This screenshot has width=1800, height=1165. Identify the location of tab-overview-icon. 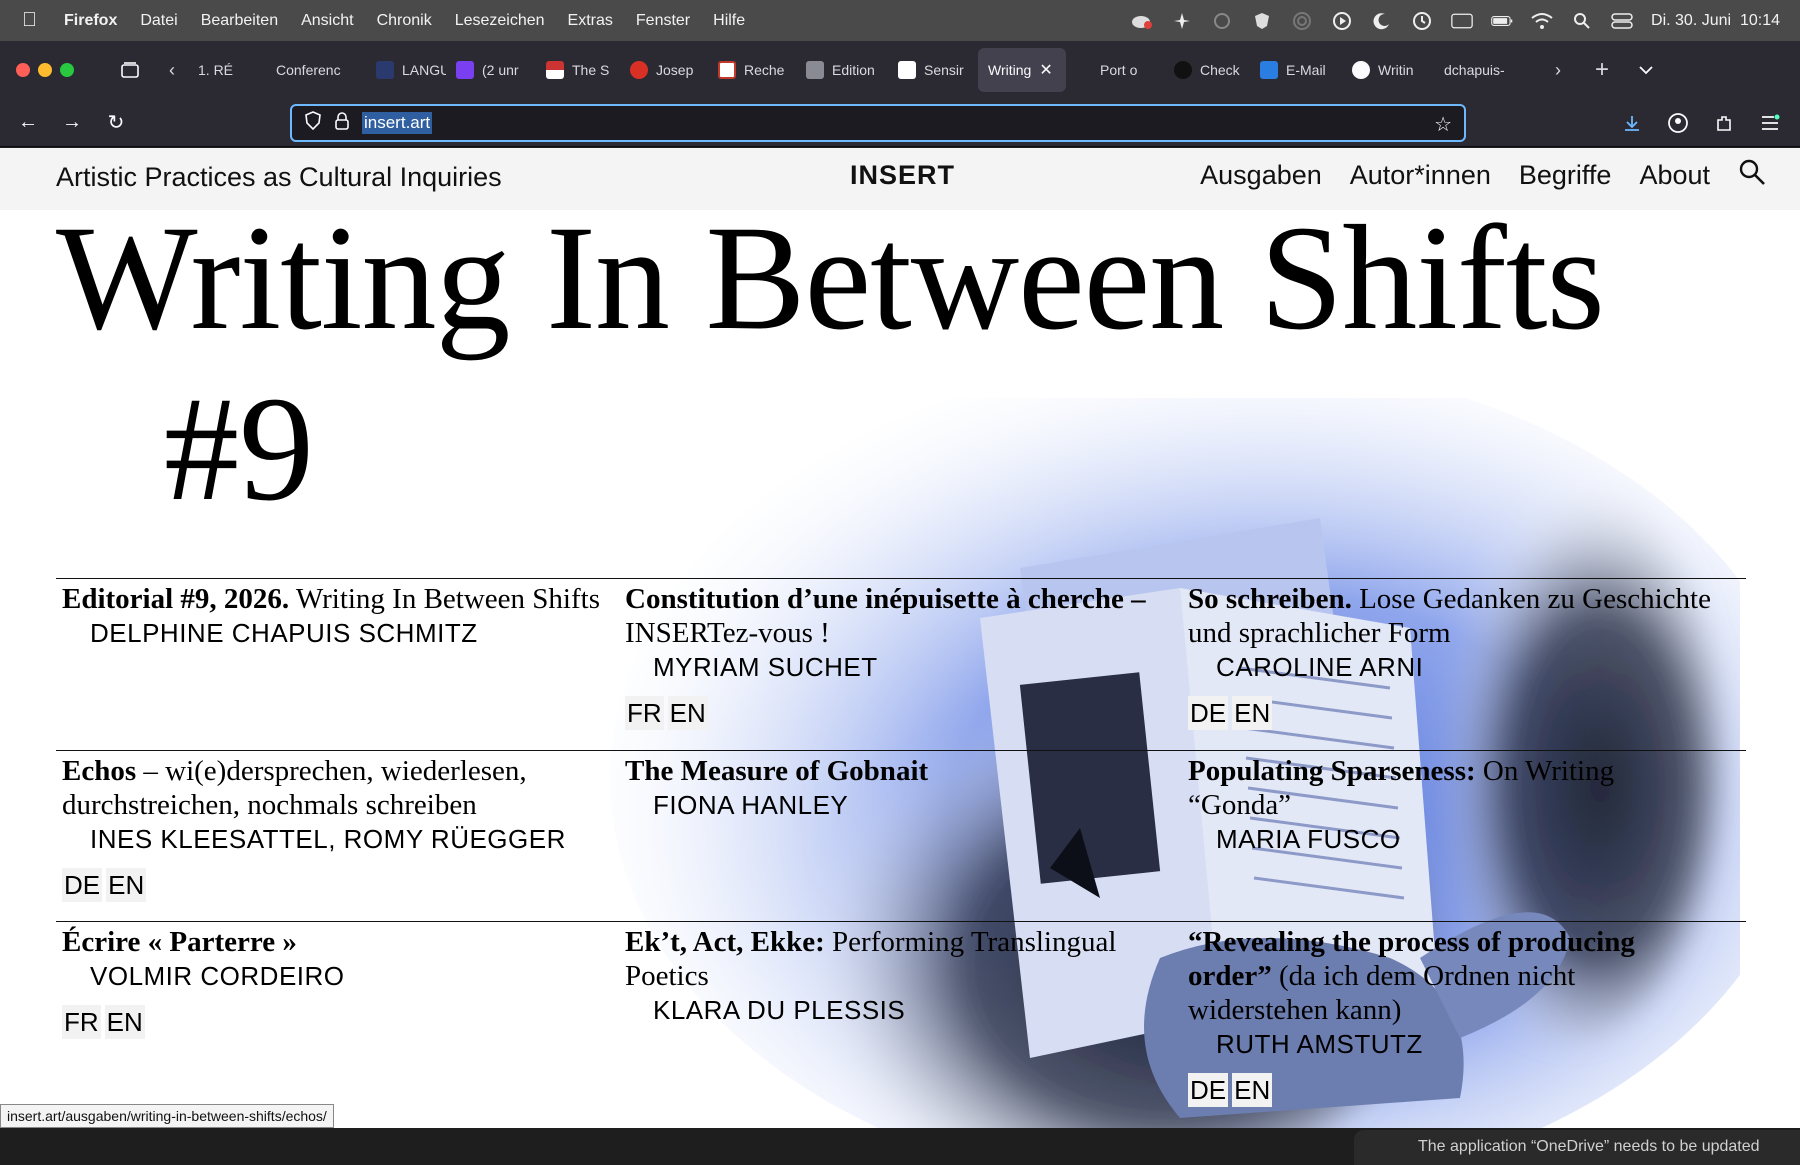
(130, 70).